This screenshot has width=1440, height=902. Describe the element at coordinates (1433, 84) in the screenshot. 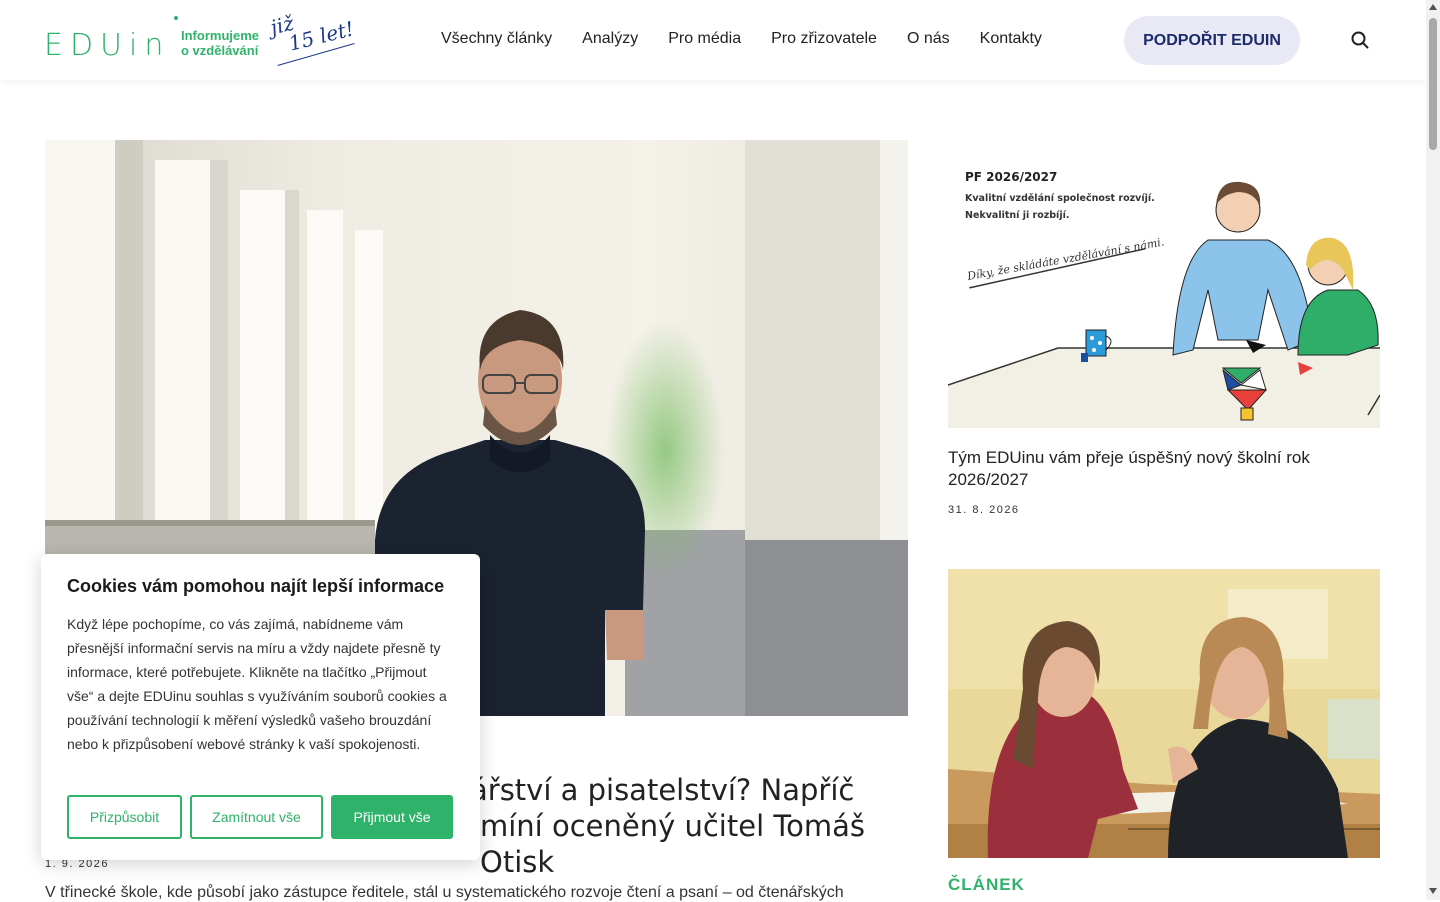

I see `scroll-thumb` at that location.